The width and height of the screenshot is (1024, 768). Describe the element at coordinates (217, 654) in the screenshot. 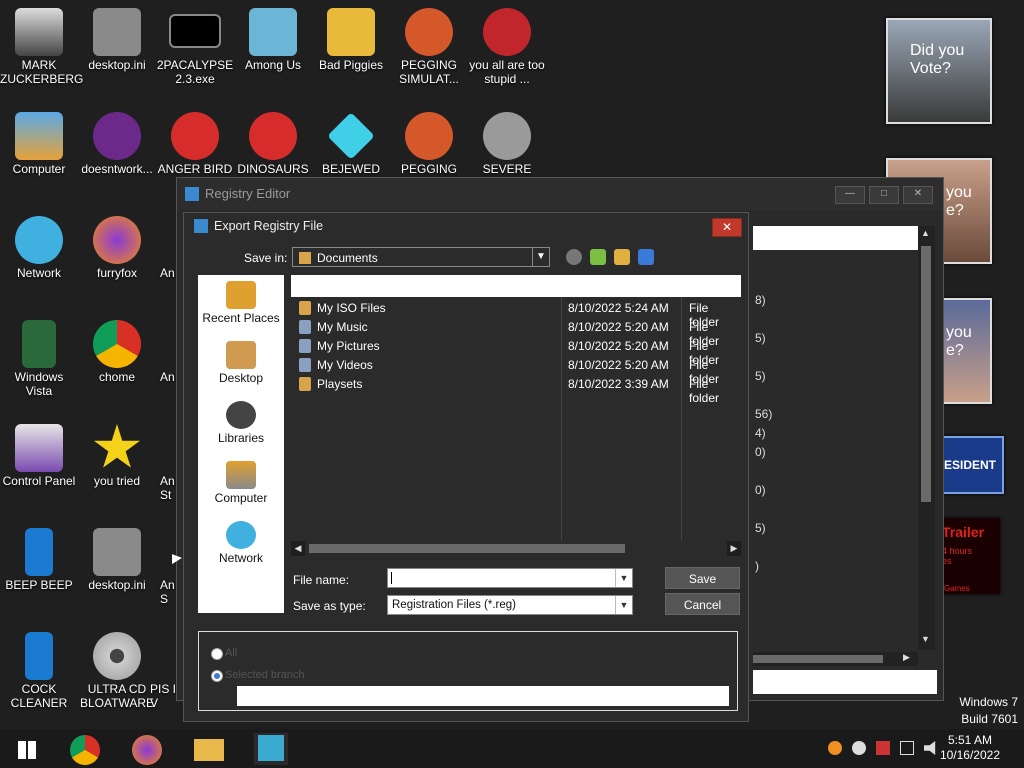

I see `radio-all` at that location.